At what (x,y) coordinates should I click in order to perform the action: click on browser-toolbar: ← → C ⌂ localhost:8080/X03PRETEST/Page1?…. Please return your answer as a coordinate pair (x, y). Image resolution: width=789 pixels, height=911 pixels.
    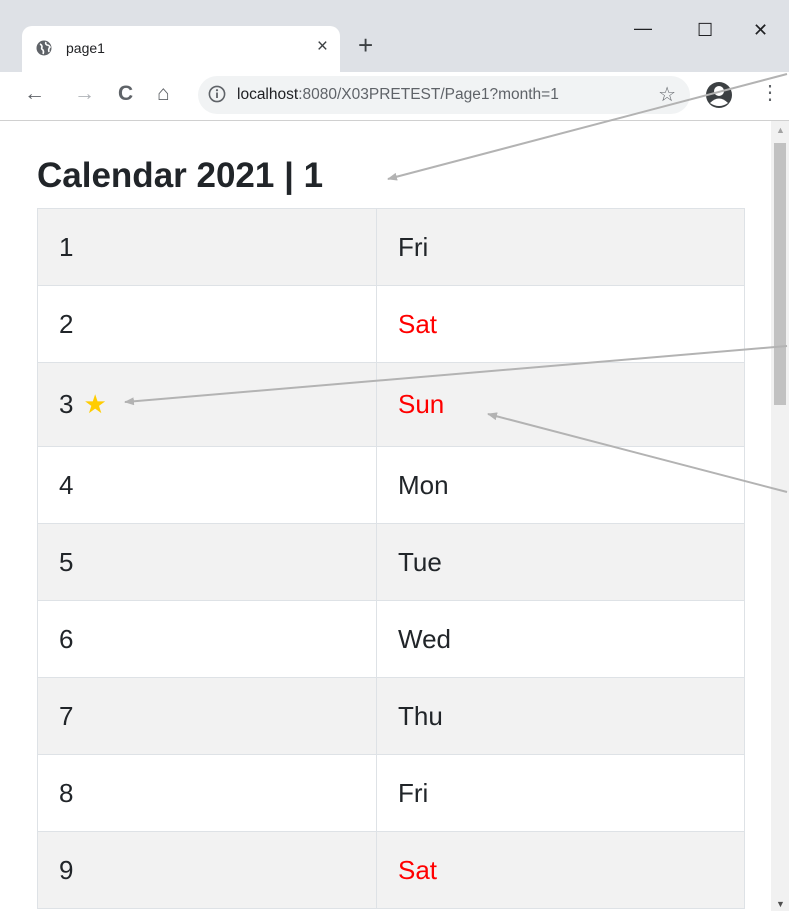
    Looking at the image, I should click on (394, 96).